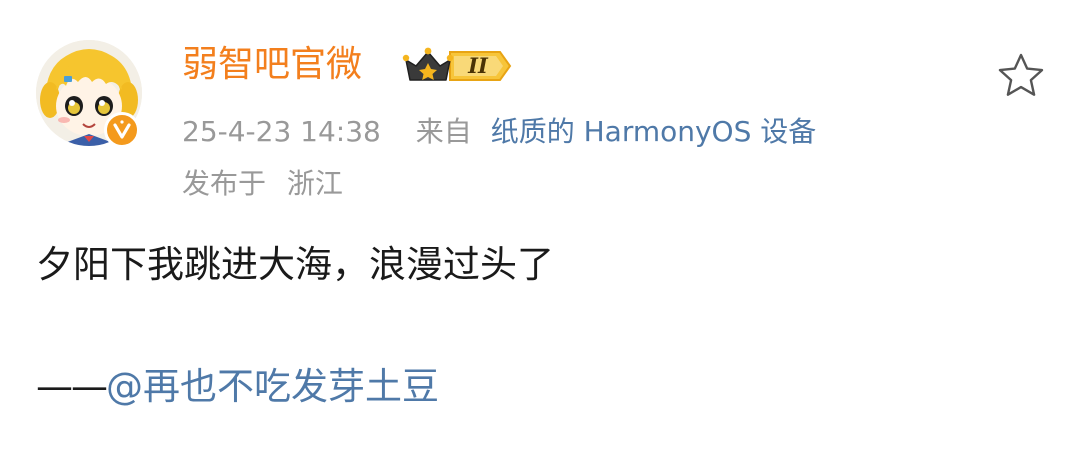  I want to click on user-name: 弱智吧官微, so click(272, 65).